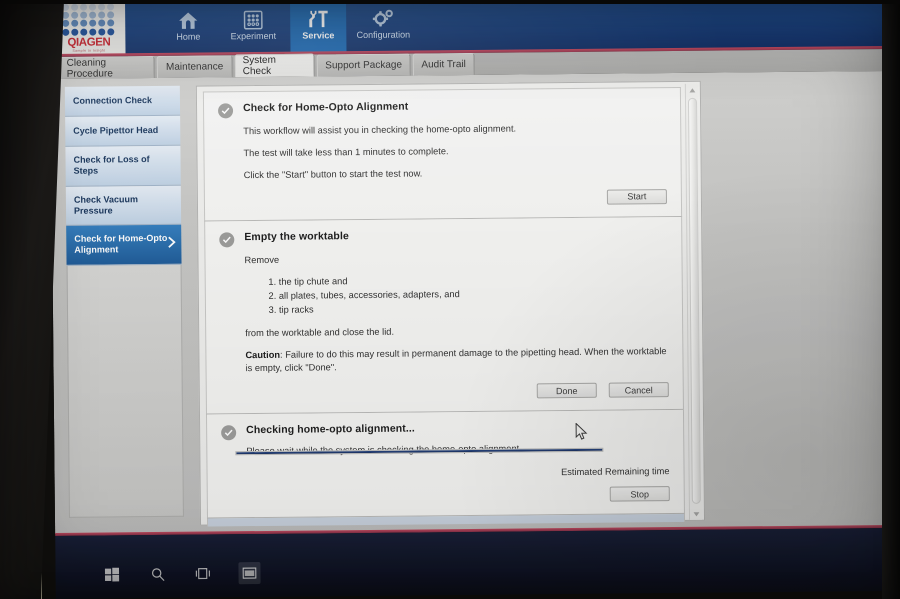  Describe the element at coordinates (615, 472) in the screenshot. I see `estimated-remaining-time-label: Estimated Remaining time` at that location.